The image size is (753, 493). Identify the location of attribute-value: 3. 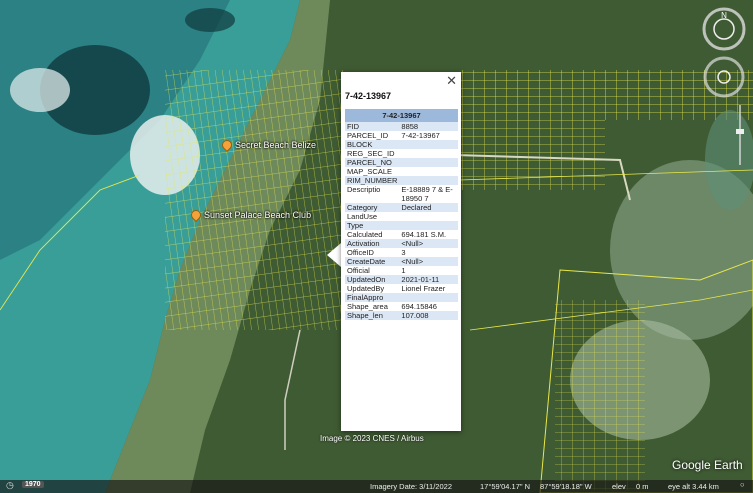
(403, 252).